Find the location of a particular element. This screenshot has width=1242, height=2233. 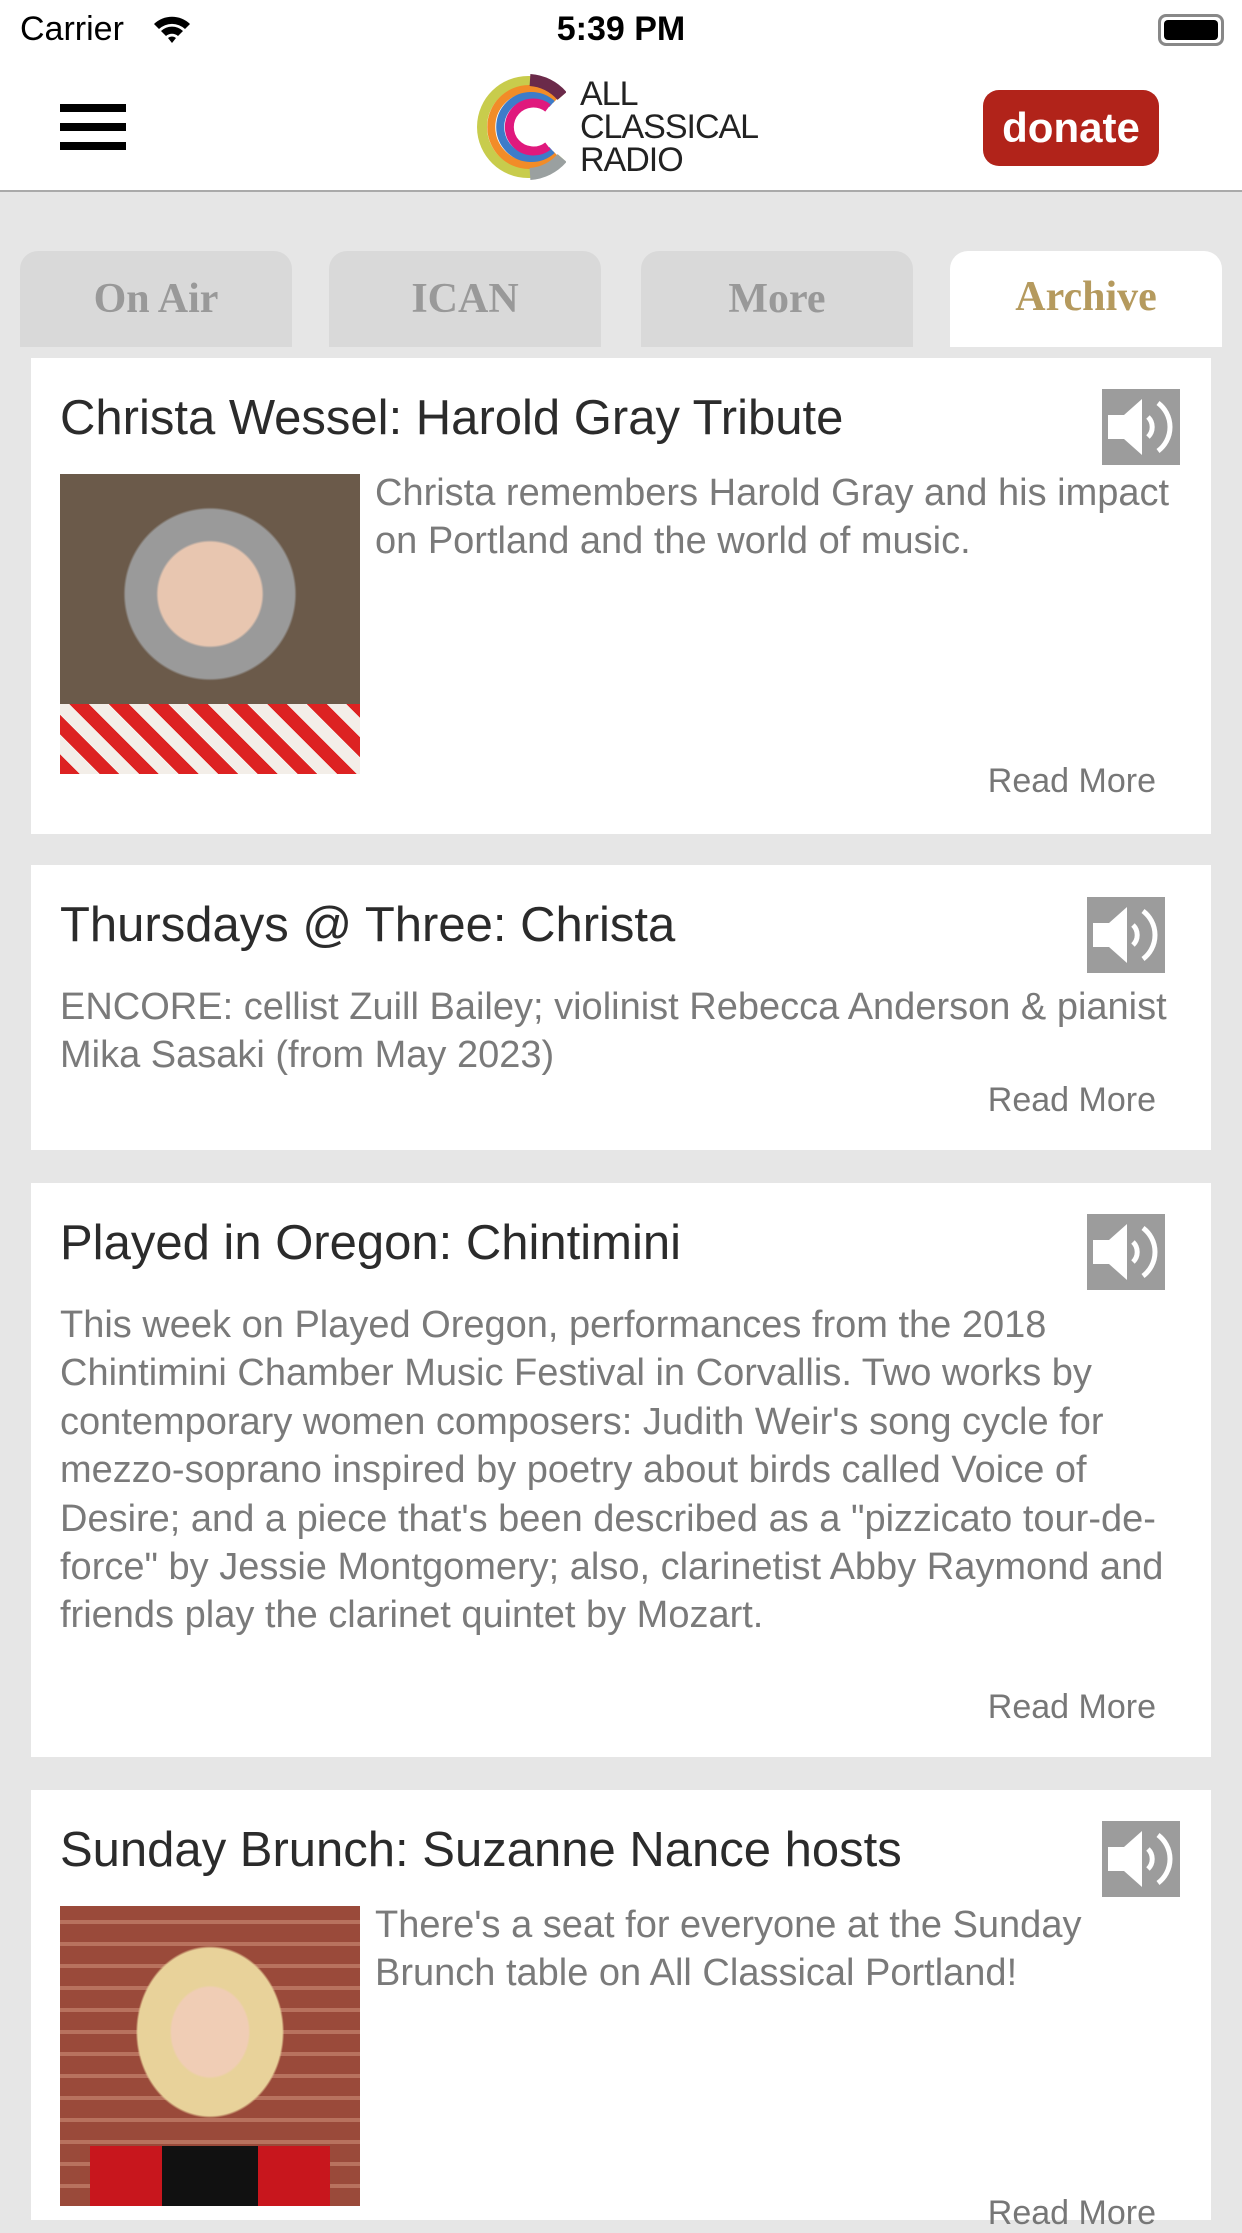

item-title: Christa Wessel: Harold Gray Tribute is located at coordinates (452, 418).